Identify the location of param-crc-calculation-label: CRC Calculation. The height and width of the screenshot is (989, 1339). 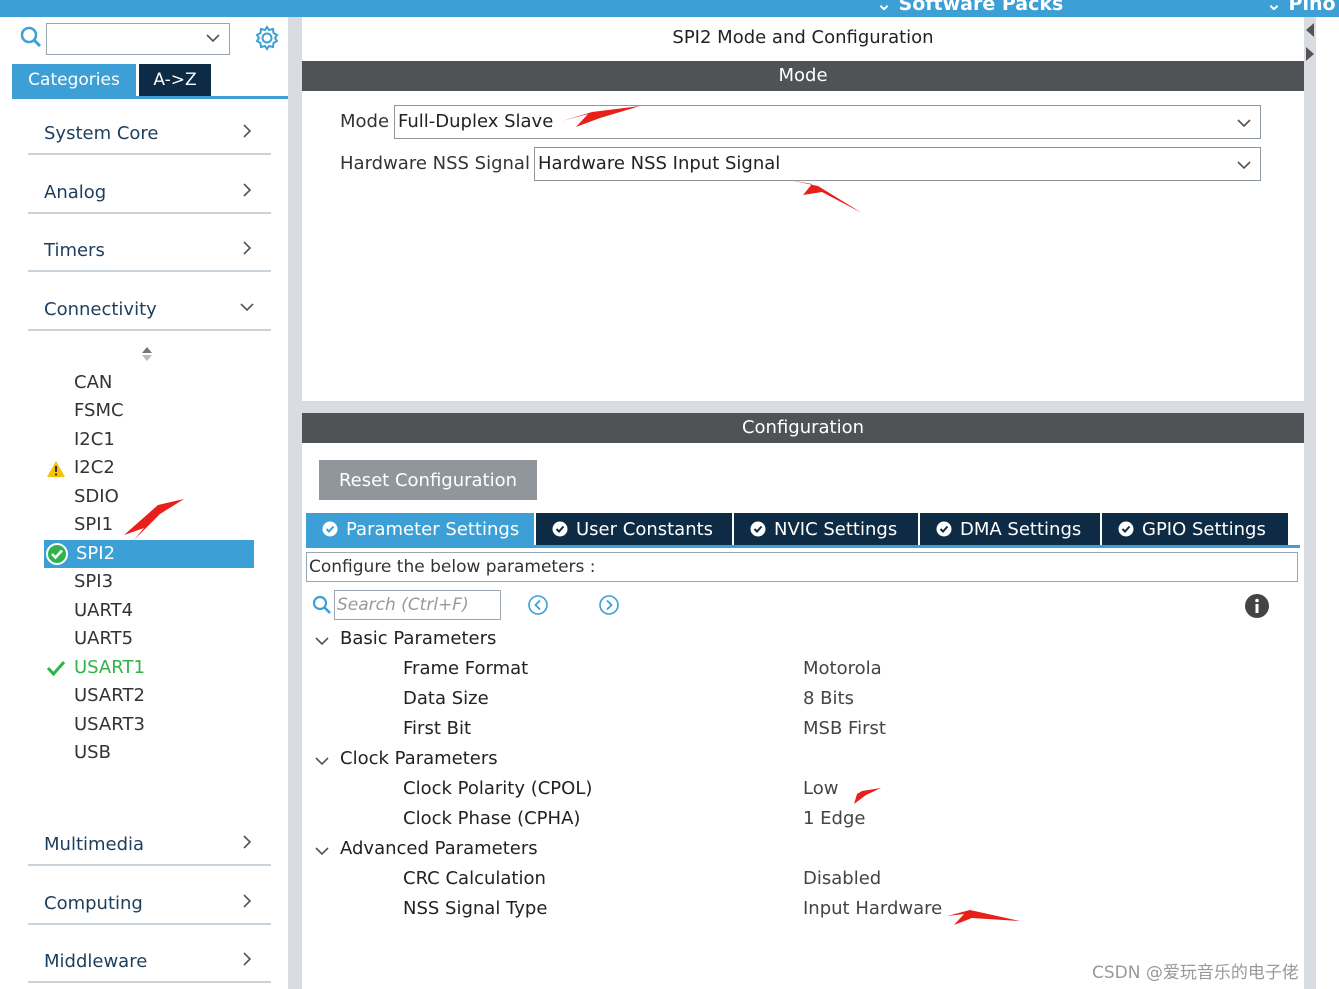
(474, 878).